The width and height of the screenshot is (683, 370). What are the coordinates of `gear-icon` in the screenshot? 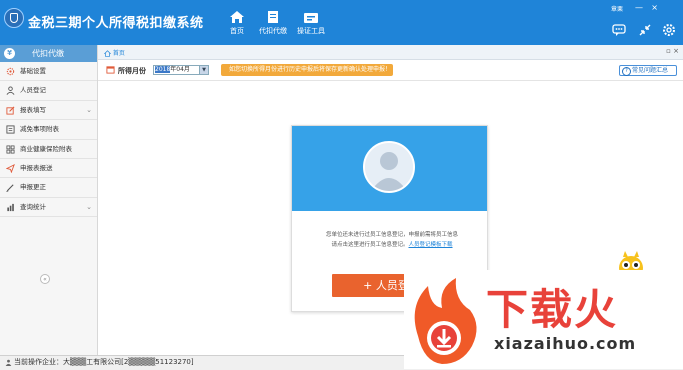 It's located at (10, 71).